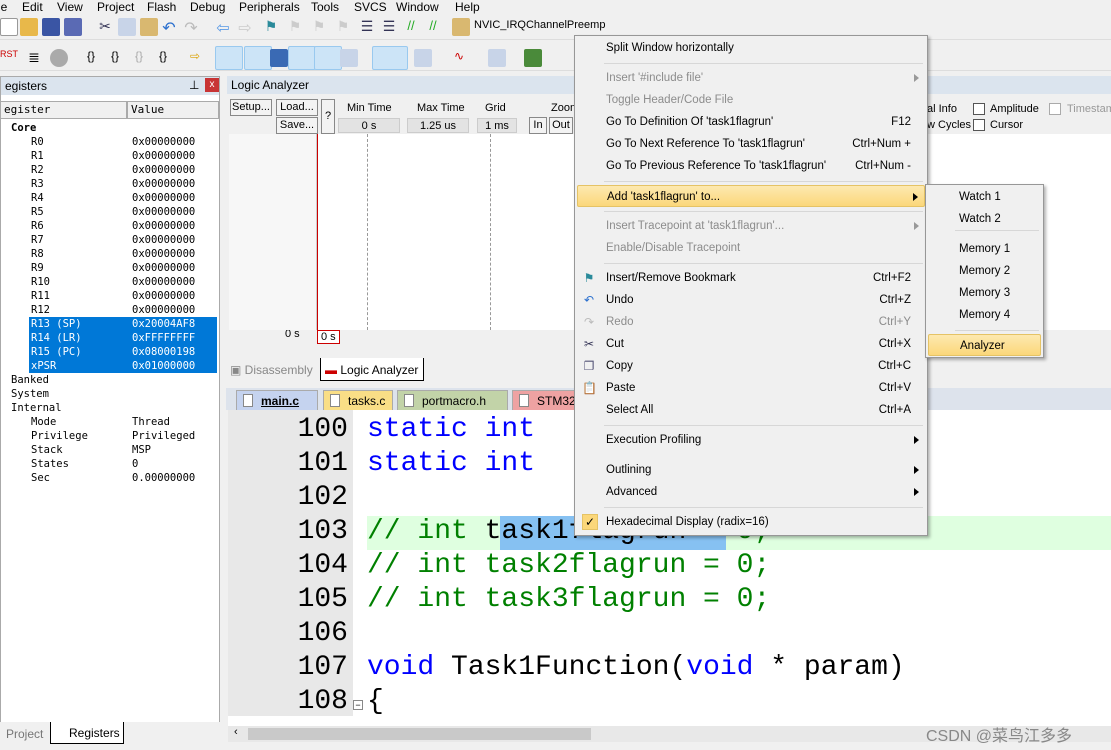  Describe the element at coordinates (109, 380) in the screenshot. I see `tree-group-banked: Banked` at that location.